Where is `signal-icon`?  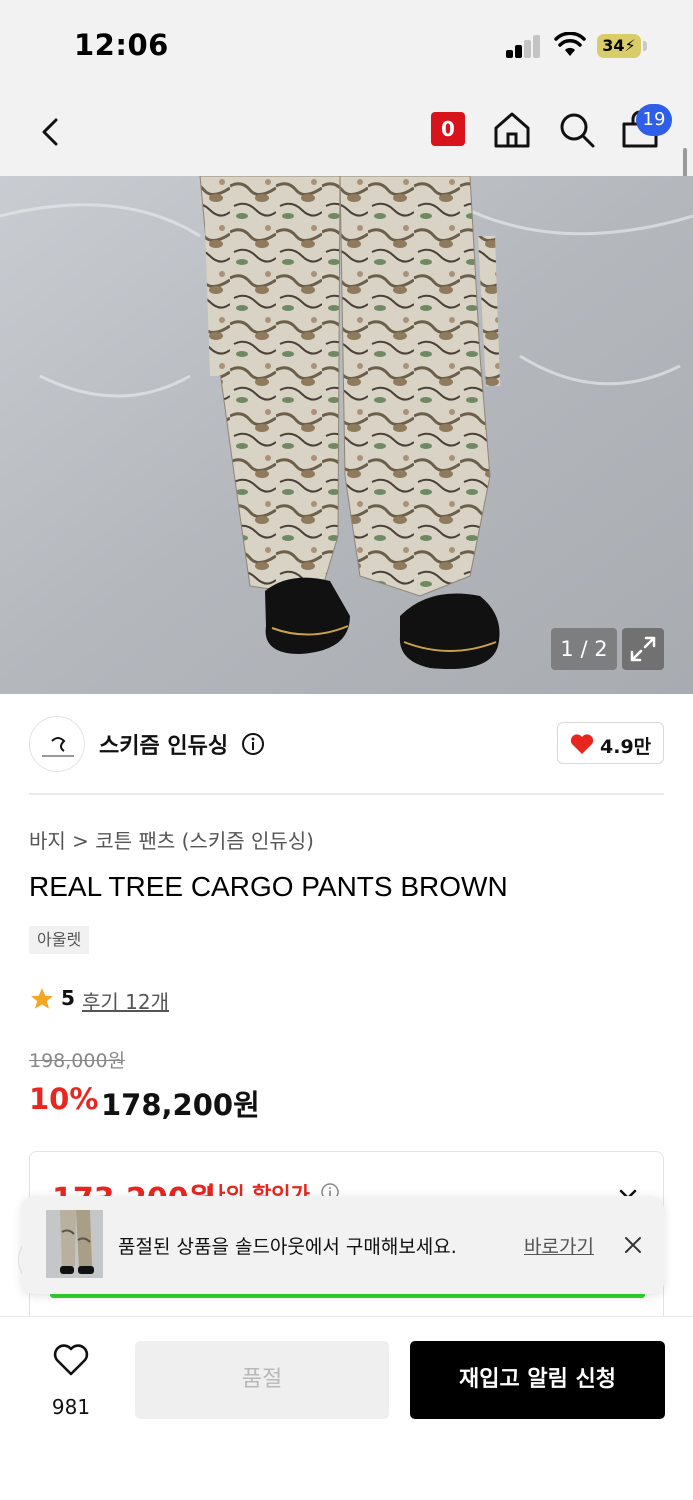 signal-icon is located at coordinates (524, 46).